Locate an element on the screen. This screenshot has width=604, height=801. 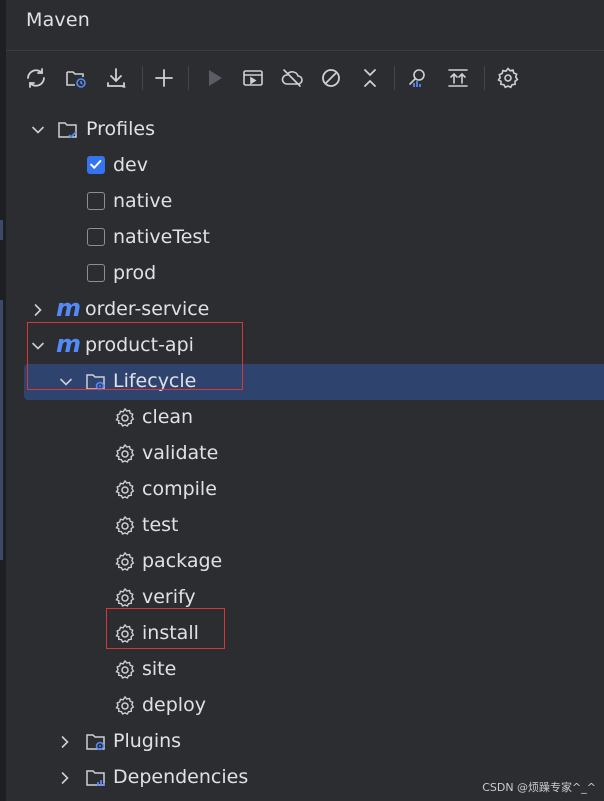
maven-toolbar is located at coordinates (305, 78).